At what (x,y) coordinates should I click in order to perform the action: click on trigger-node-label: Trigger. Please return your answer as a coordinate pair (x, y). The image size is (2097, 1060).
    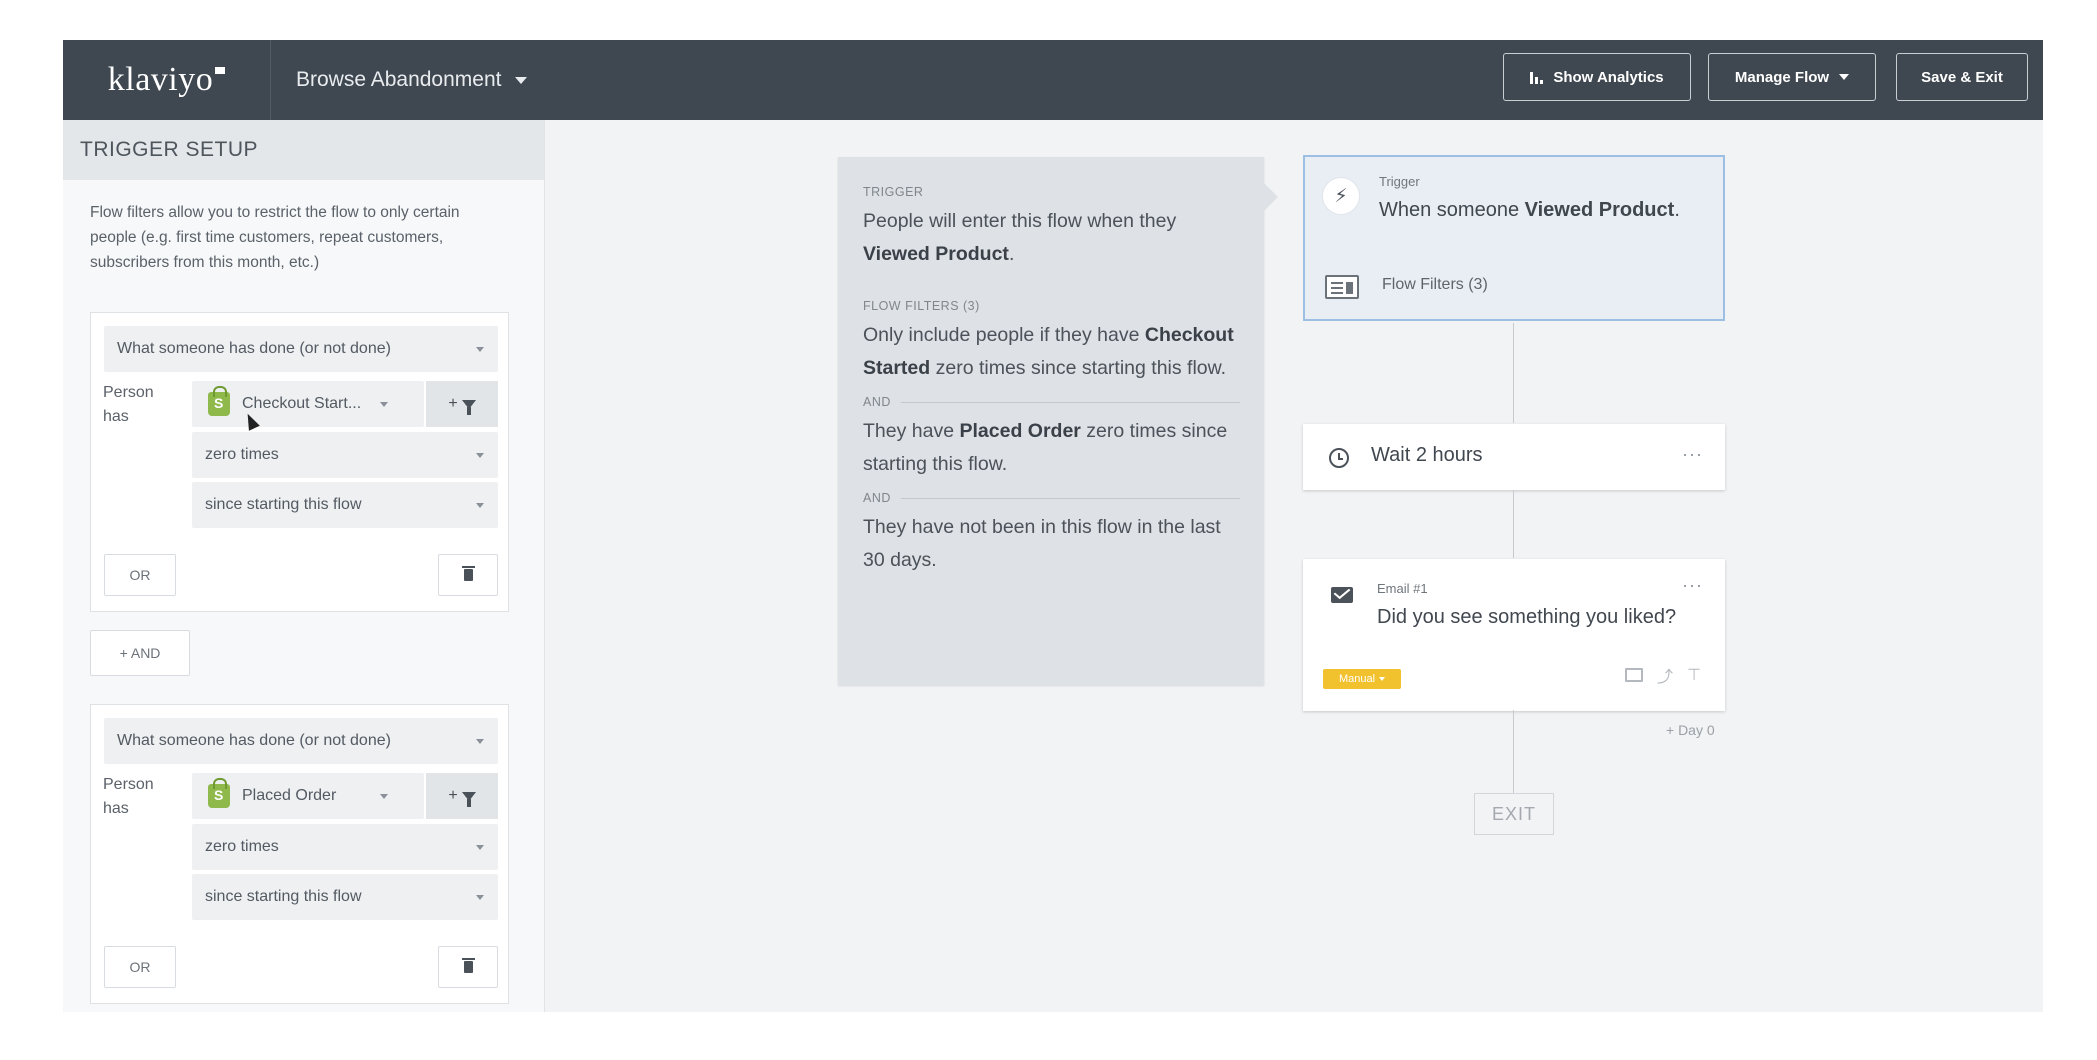
    Looking at the image, I should click on (1399, 181).